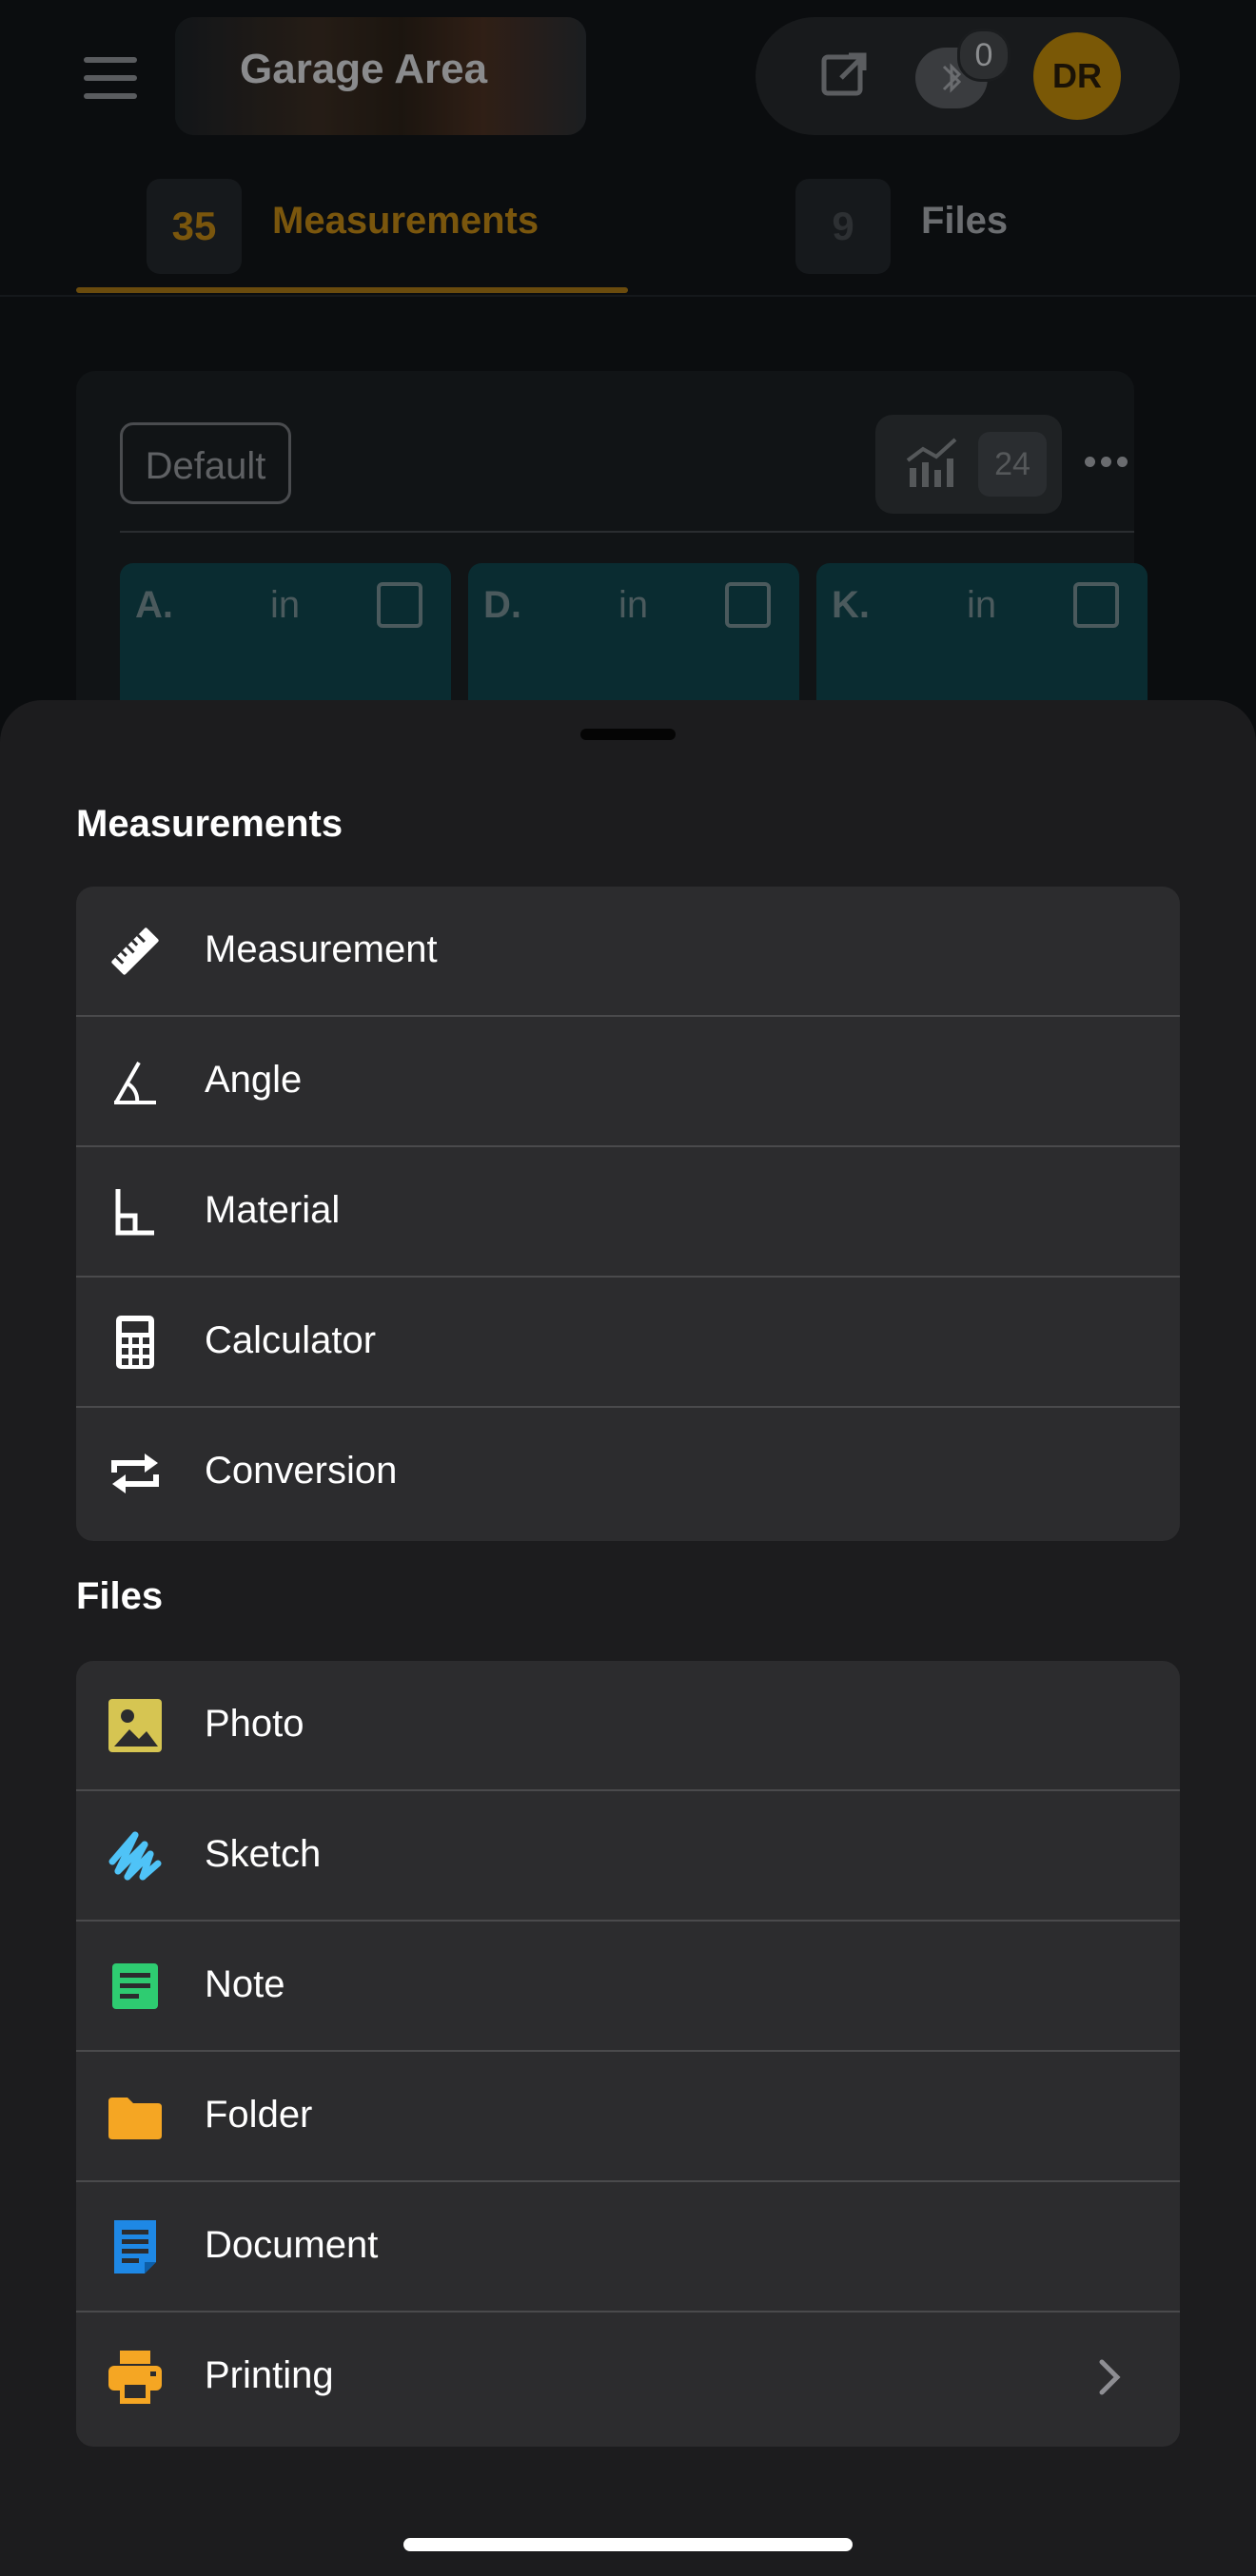  What do you see at coordinates (254, 1080) in the screenshot?
I see `menu-item-label: Angle` at bounding box center [254, 1080].